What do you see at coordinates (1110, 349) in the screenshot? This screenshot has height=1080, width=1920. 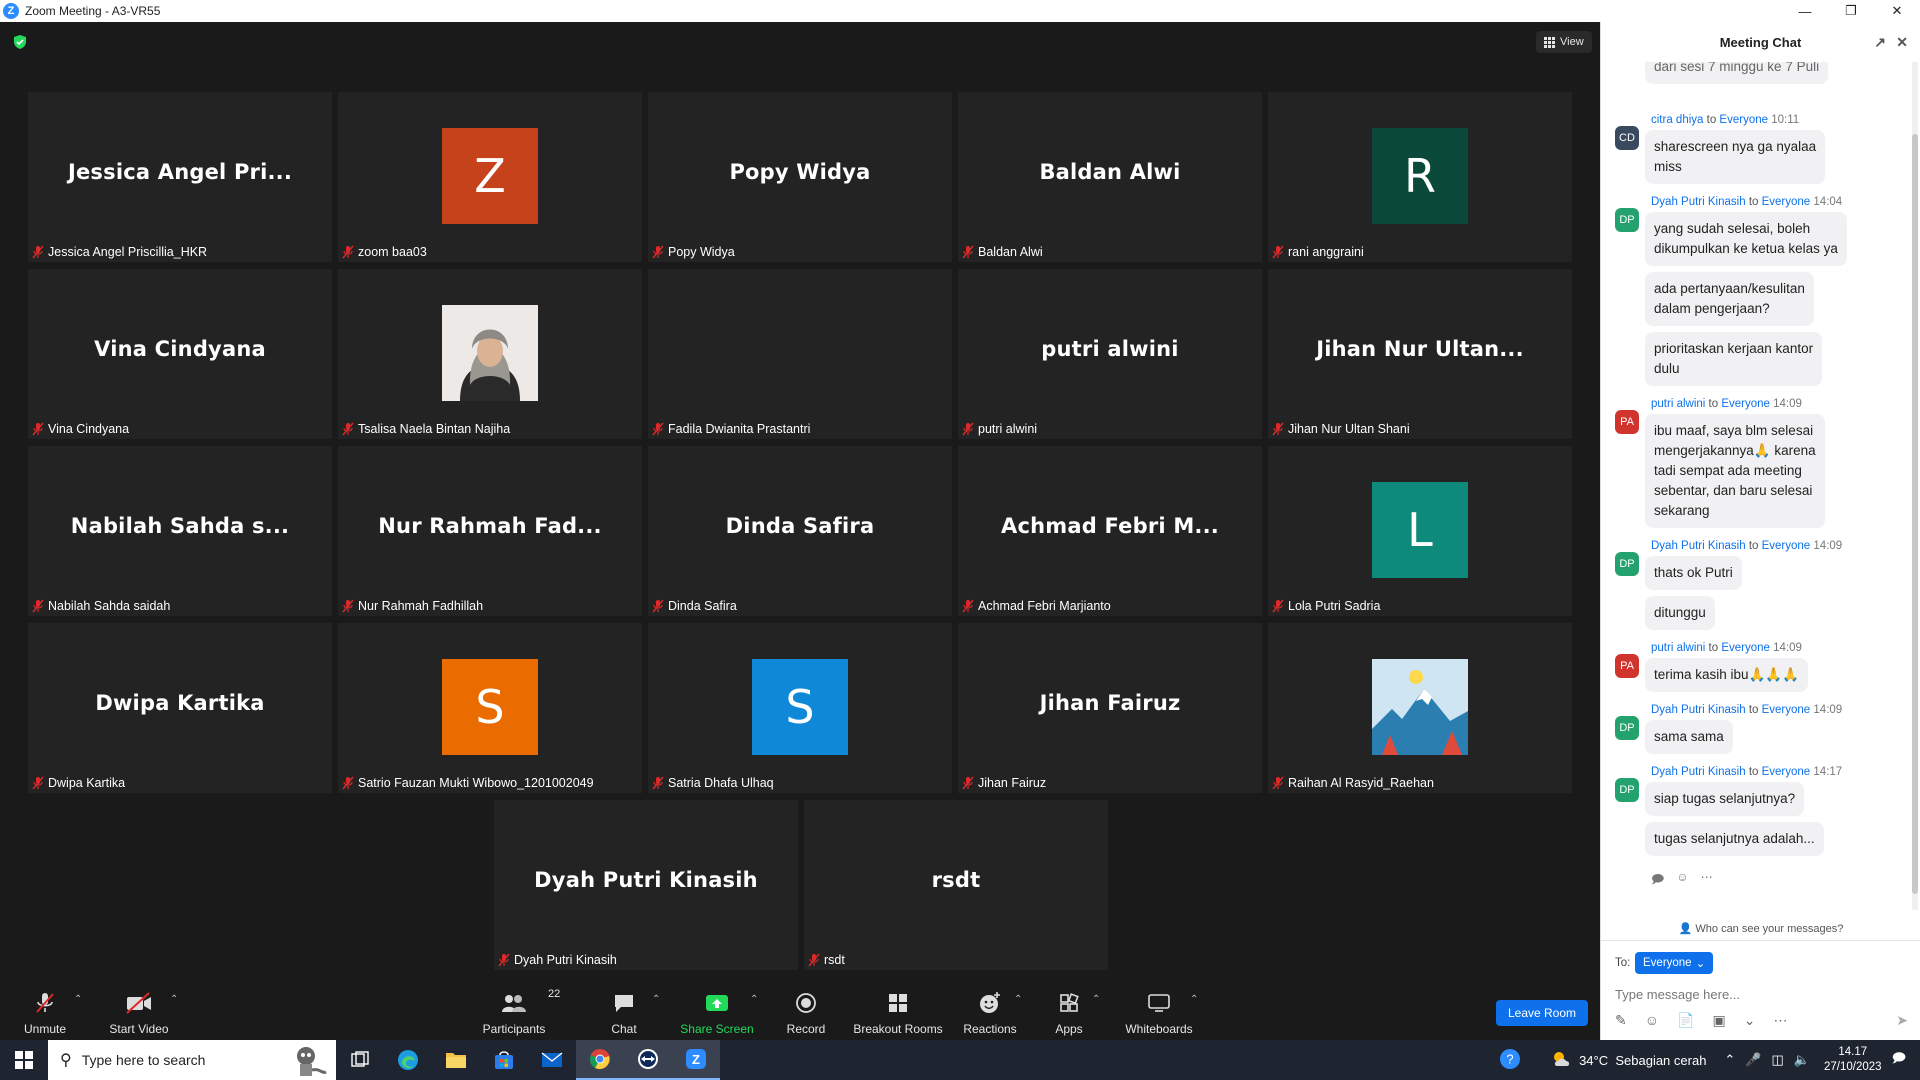 I see `participant-display-name: putri alwini` at bounding box center [1110, 349].